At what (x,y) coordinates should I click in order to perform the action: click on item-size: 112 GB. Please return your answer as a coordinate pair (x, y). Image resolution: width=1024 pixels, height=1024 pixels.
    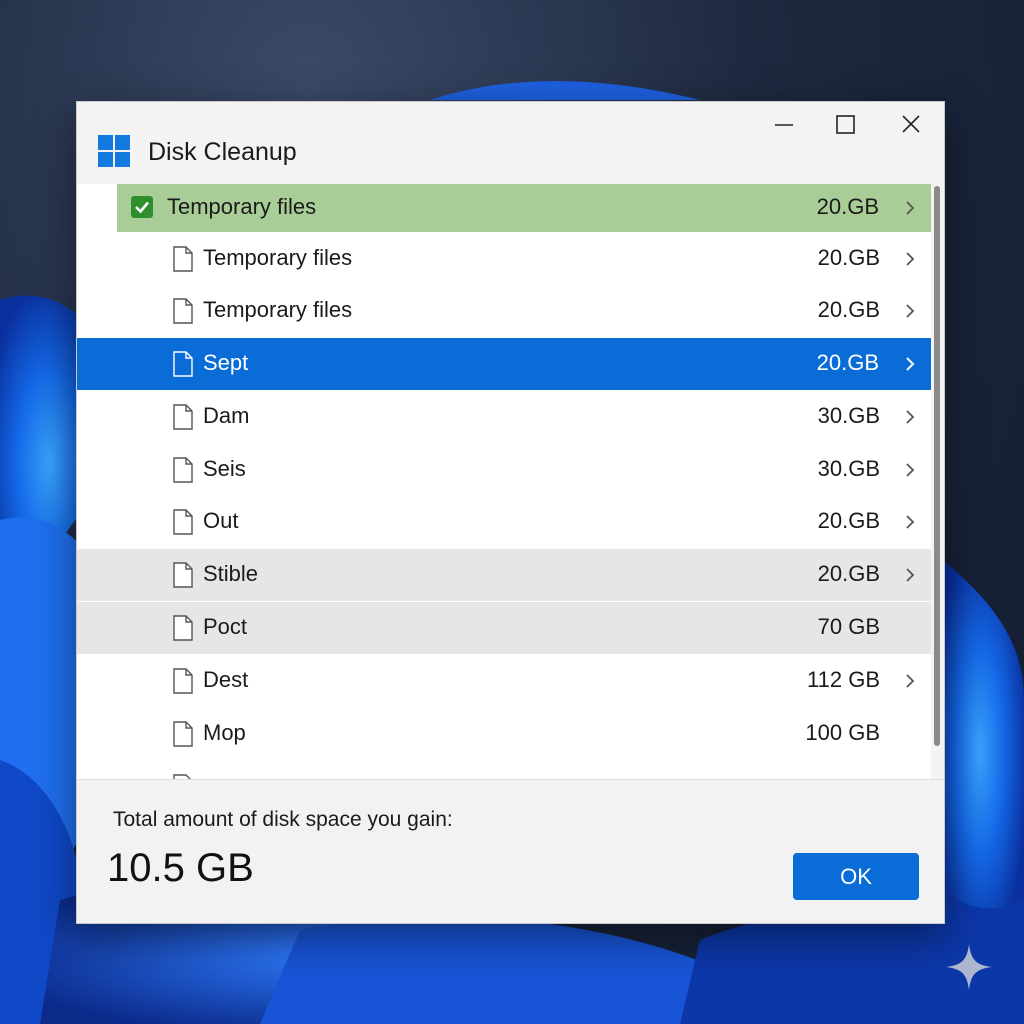
    Looking at the image, I should click on (843, 679).